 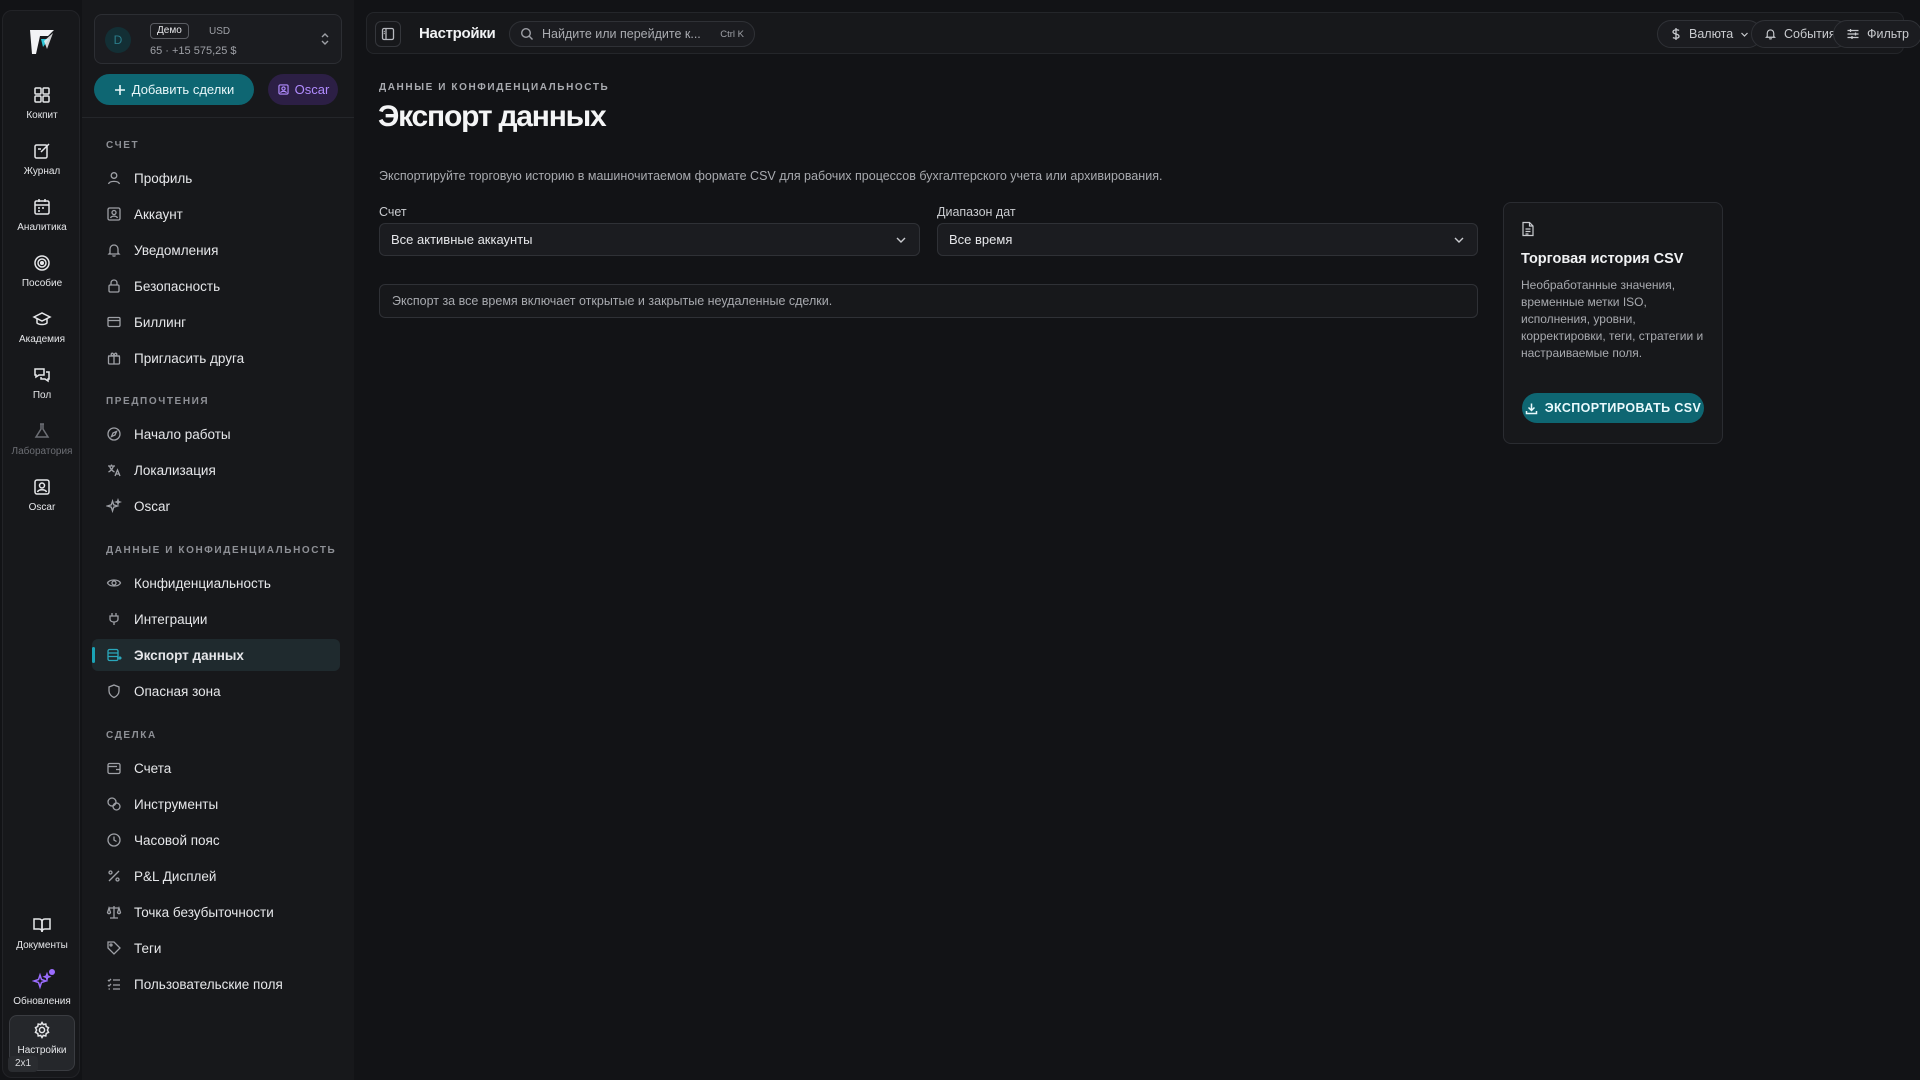 I want to click on nav-item-tags: Теги, so click(x=216, y=948).